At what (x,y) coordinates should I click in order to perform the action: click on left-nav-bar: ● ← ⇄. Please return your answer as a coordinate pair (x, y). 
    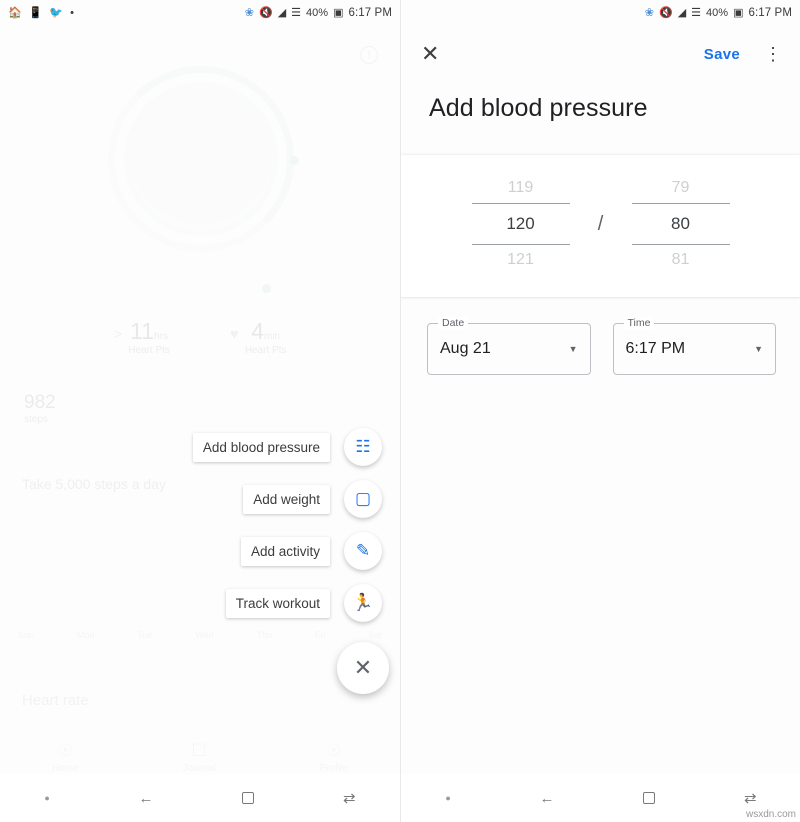
    Looking at the image, I should click on (200, 798).